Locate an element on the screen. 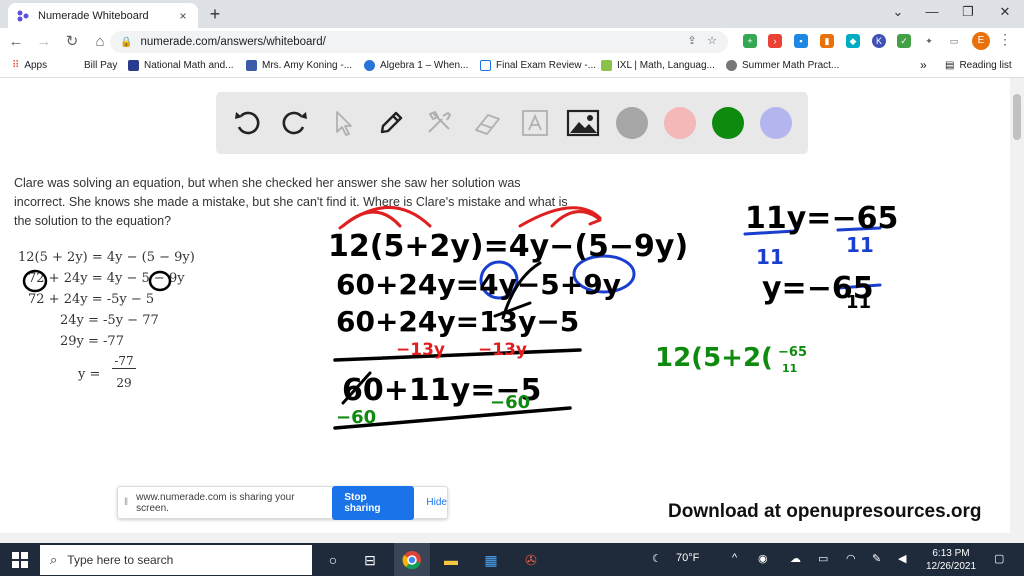 The height and width of the screenshot is (576, 1024). restore-icon: ❐ is located at coordinates (968, 12).